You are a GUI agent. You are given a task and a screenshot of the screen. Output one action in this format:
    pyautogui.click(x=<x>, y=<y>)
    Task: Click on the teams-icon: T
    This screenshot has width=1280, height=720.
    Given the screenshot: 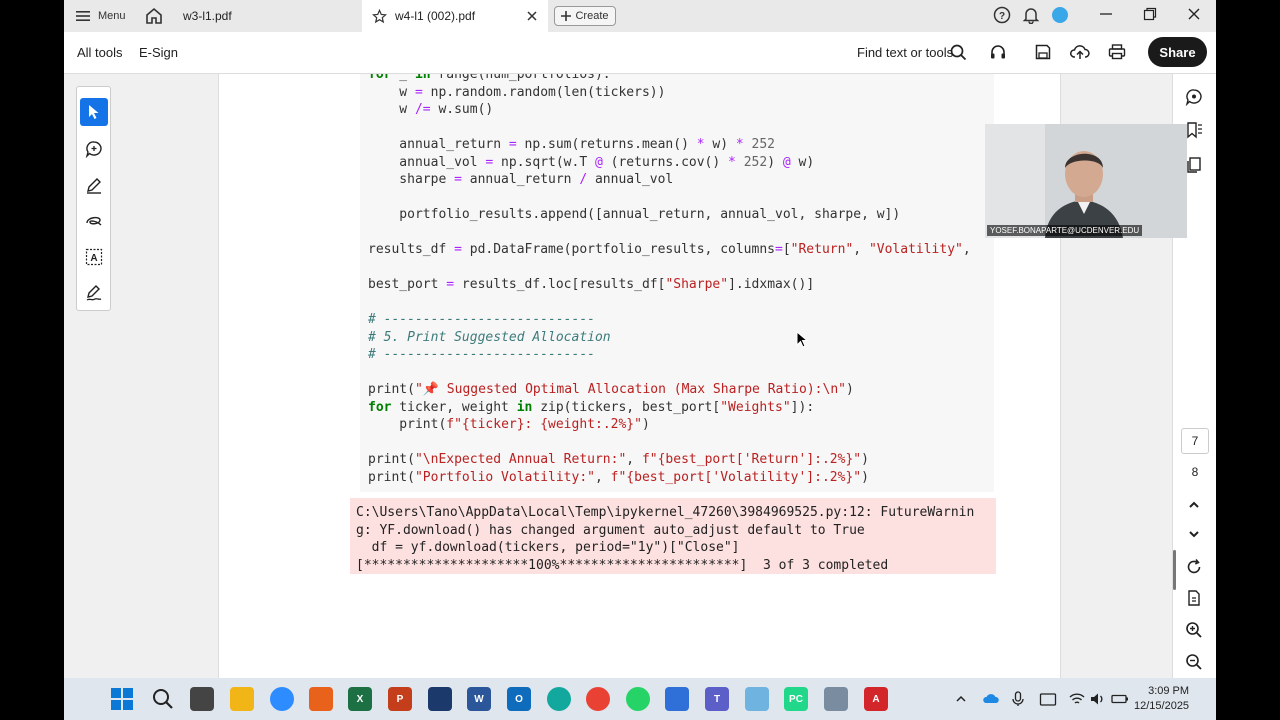 What is the action you would take?
    pyautogui.click(x=717, y=699)
    